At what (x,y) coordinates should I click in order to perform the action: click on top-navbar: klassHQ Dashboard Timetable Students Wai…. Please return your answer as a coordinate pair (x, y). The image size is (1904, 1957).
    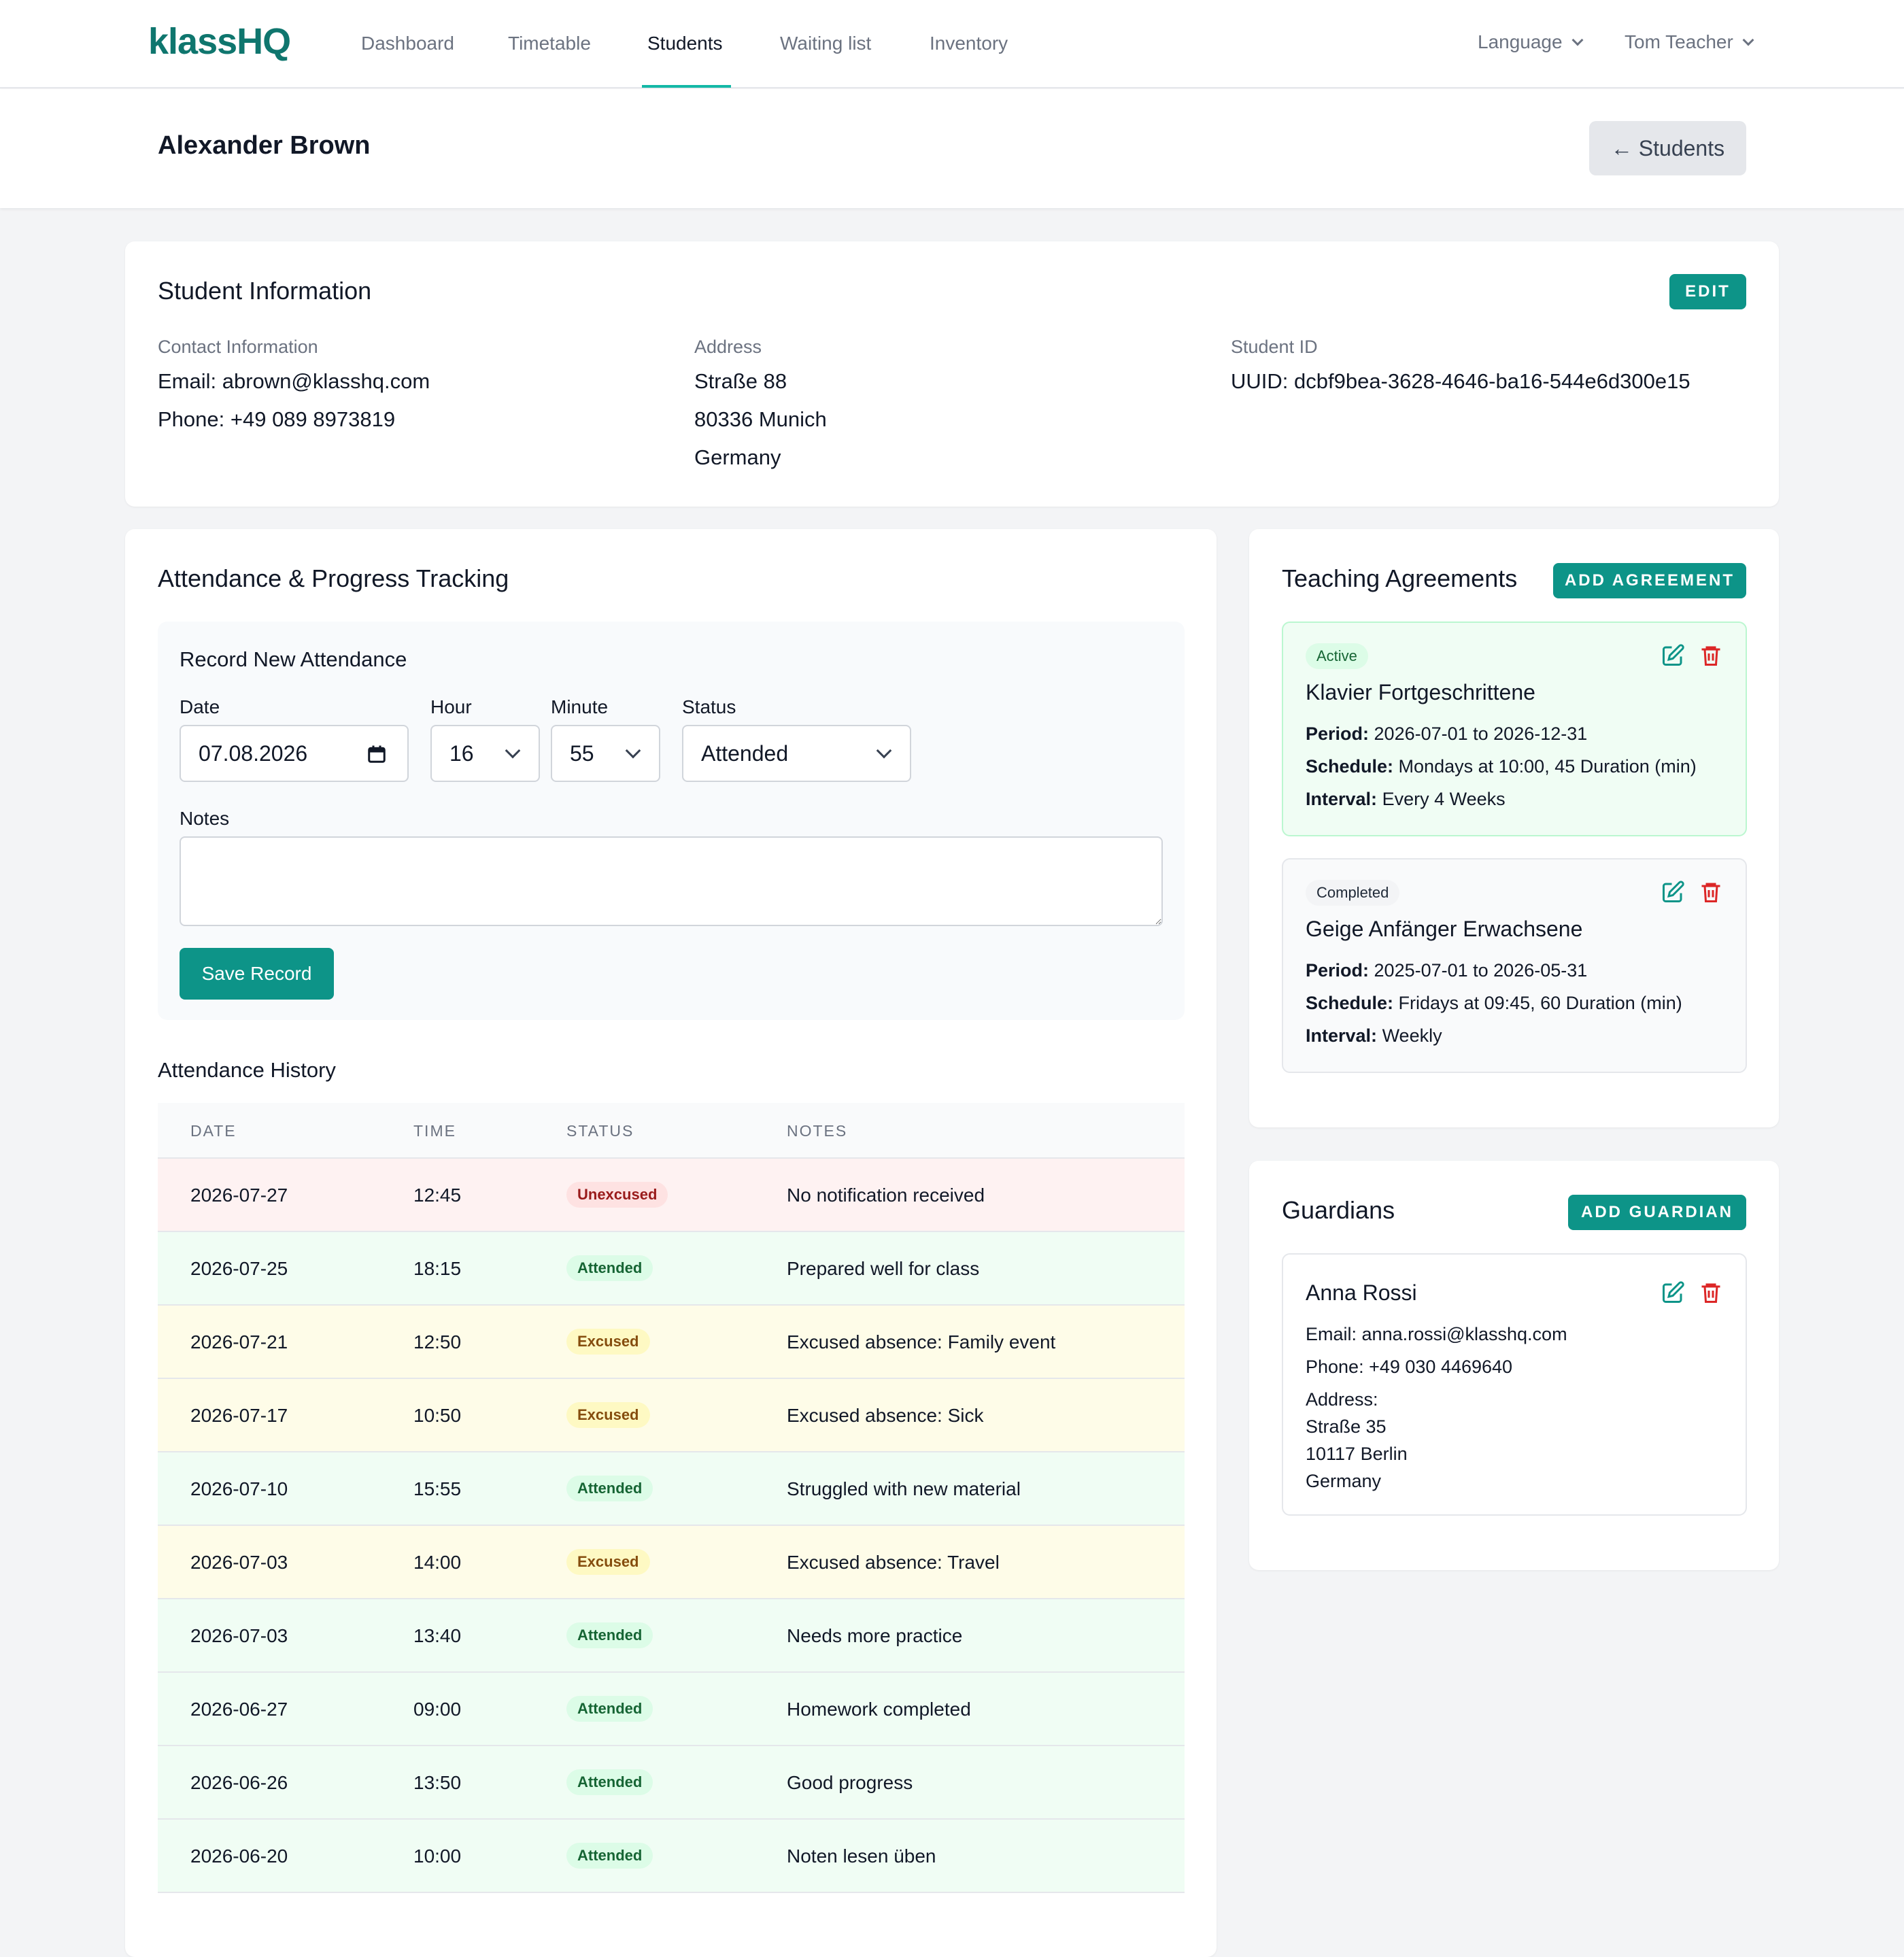
    Looking at the image, I should click on (952, 44).